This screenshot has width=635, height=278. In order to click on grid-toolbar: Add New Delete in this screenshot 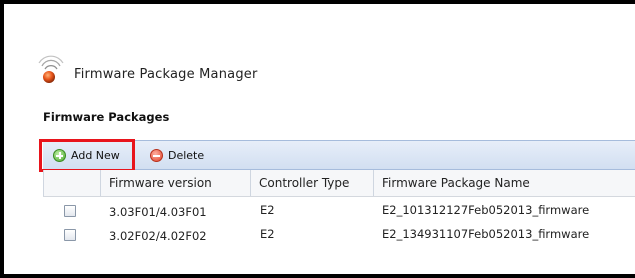, I will do `click(339, 155)`.